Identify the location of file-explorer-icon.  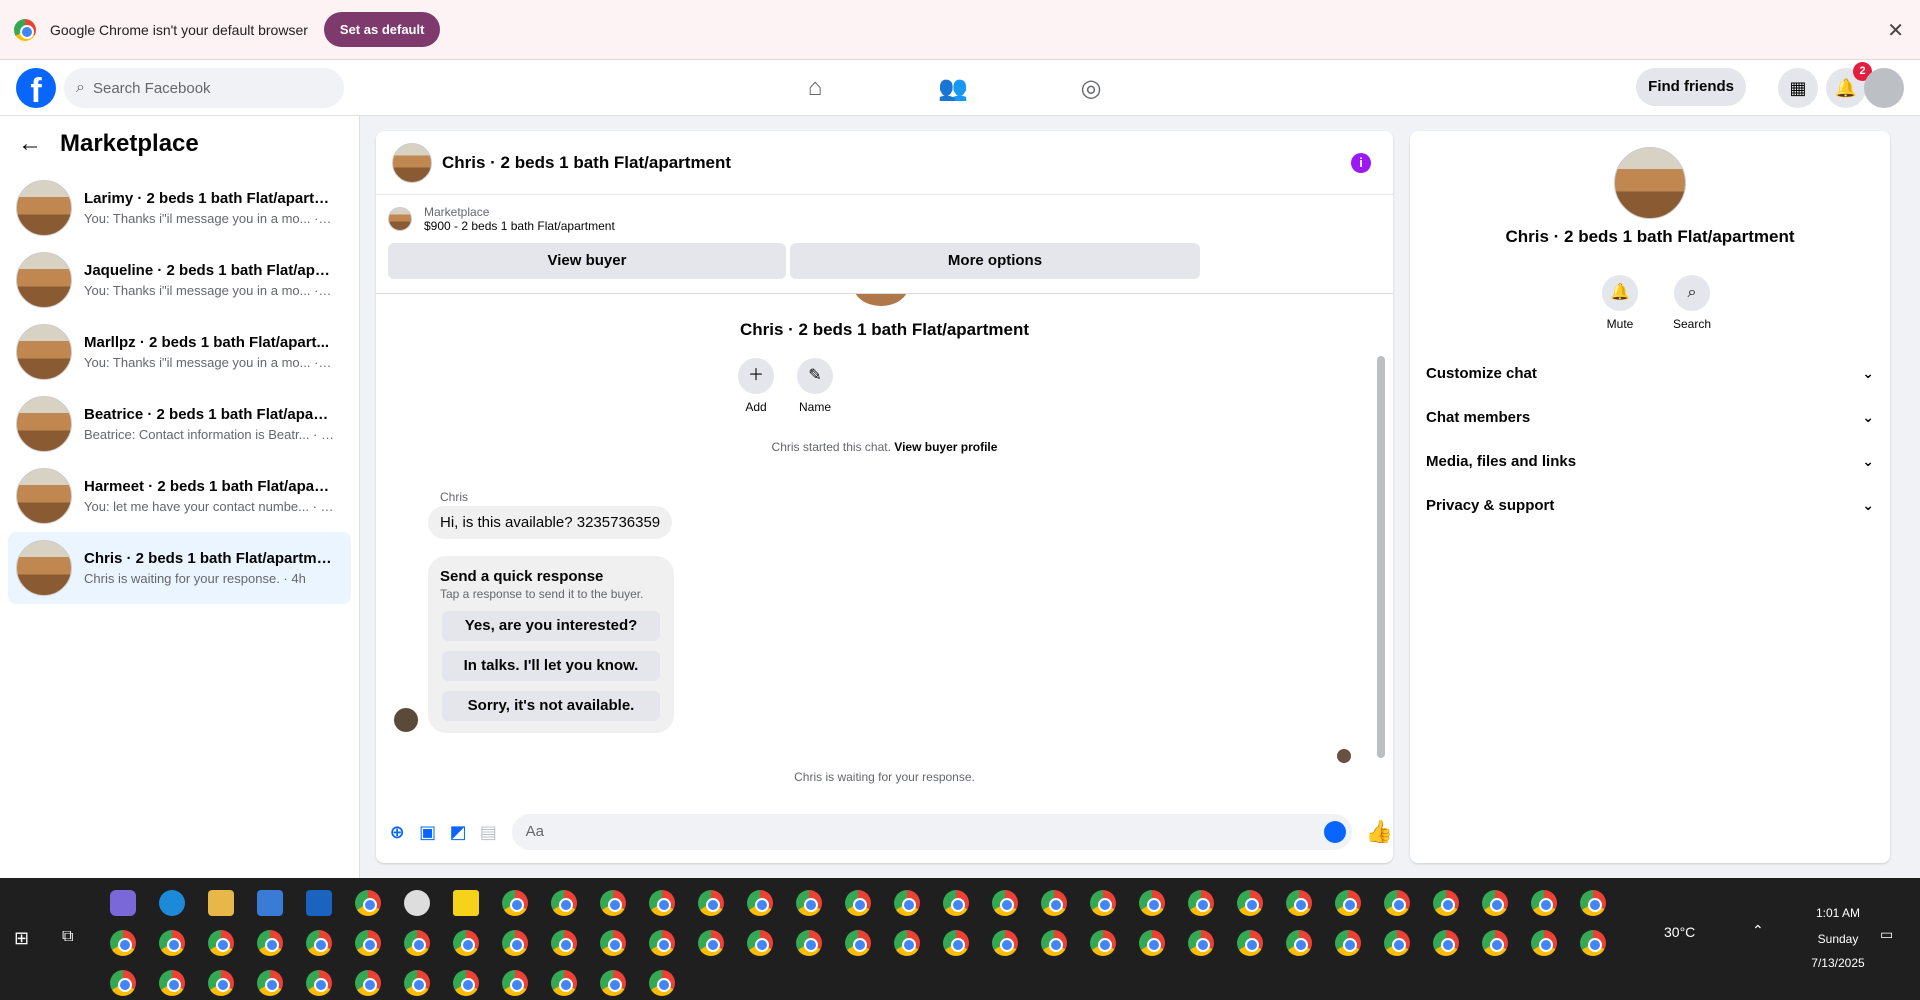
(221, 903).